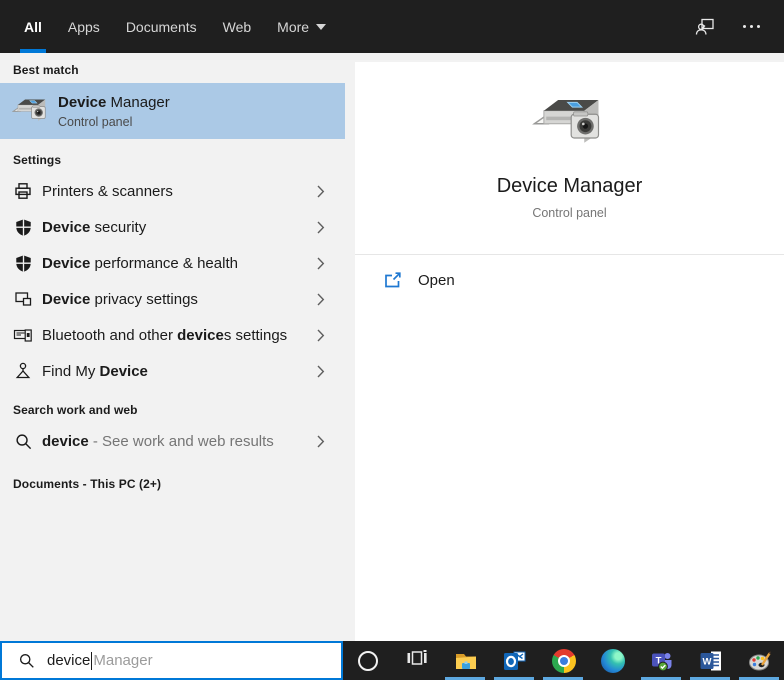  I want to click on result-device-security: Device security, so click(172, 227).